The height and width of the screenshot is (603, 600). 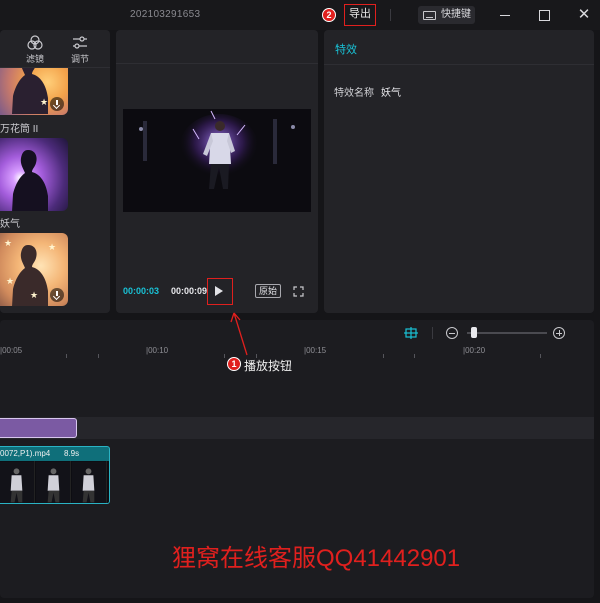 What do you see at coordinates (10, 311) in the screenshot?
I see `effect-label-stars: 星星` at bounding box center [10, 311].